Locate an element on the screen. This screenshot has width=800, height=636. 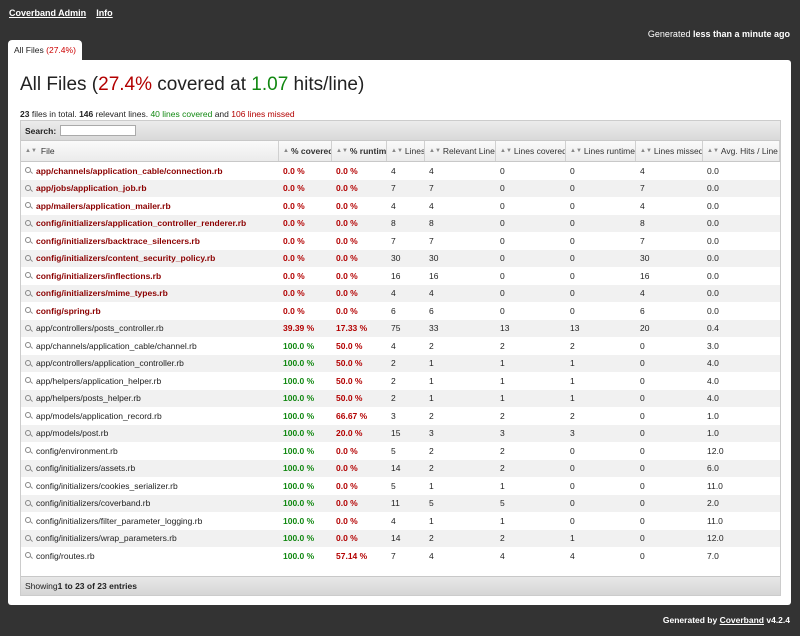
file-link: config/routes.rb is located at coordinates (65, 556).